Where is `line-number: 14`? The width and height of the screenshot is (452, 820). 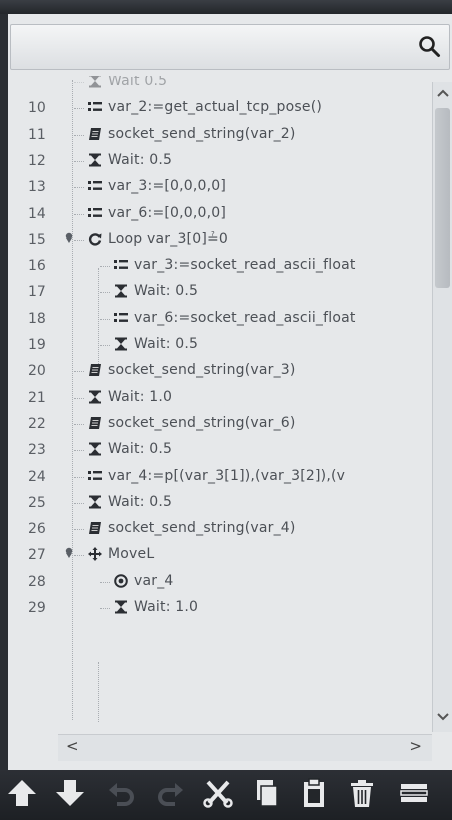
line-number: 14 is located at coordinates (37, 213).